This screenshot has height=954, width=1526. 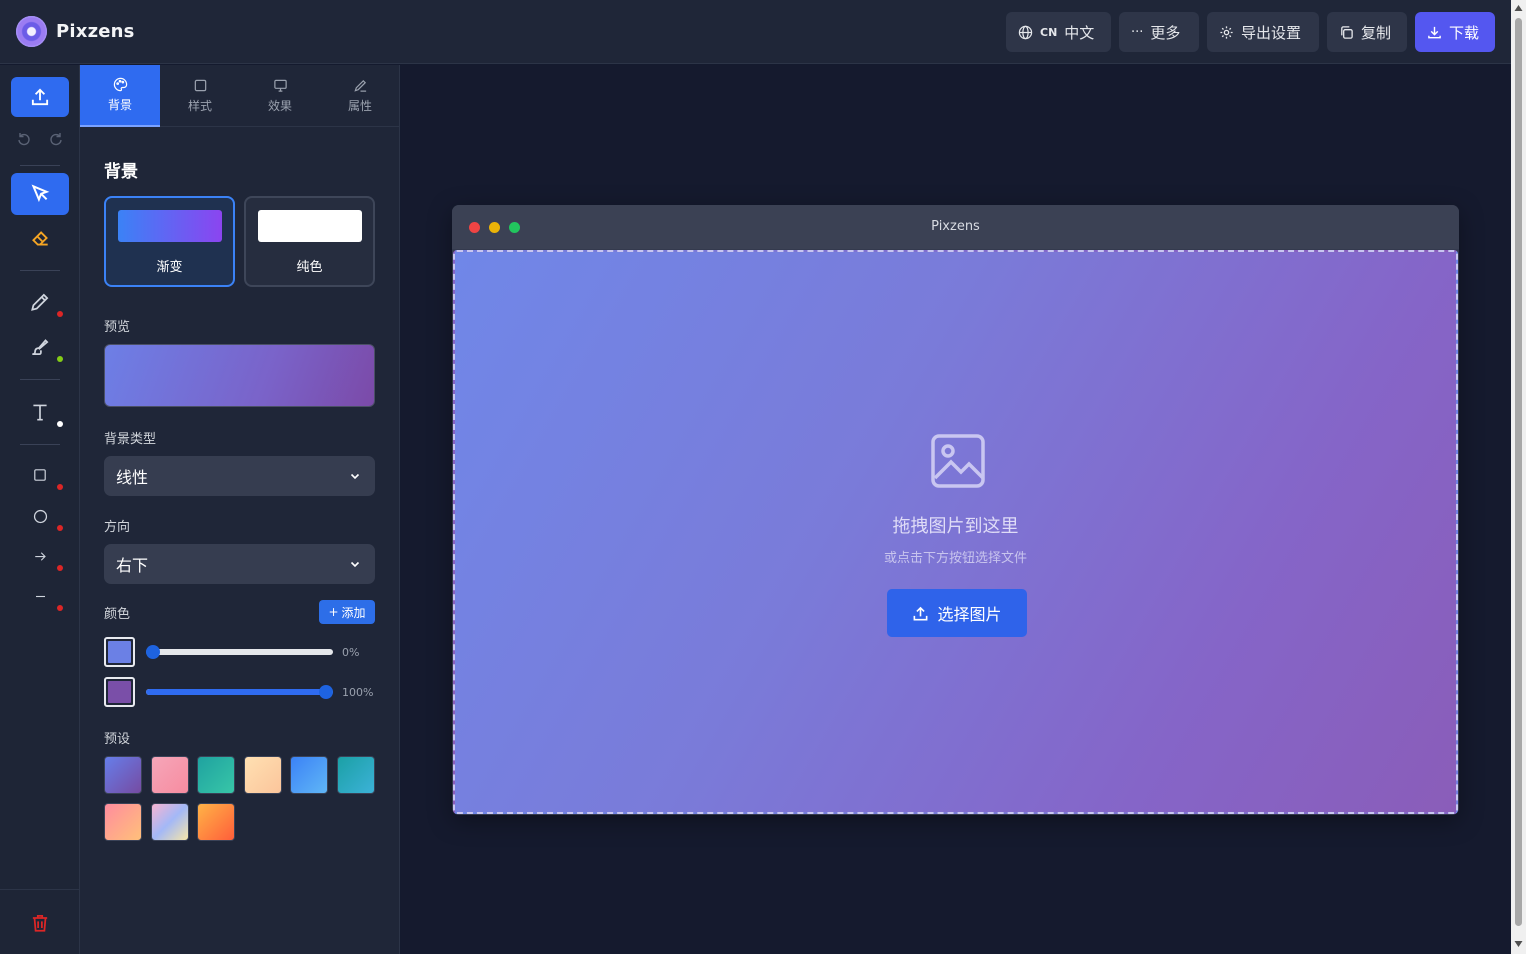 I want to click on line-icon, so click(x=40, y=596).